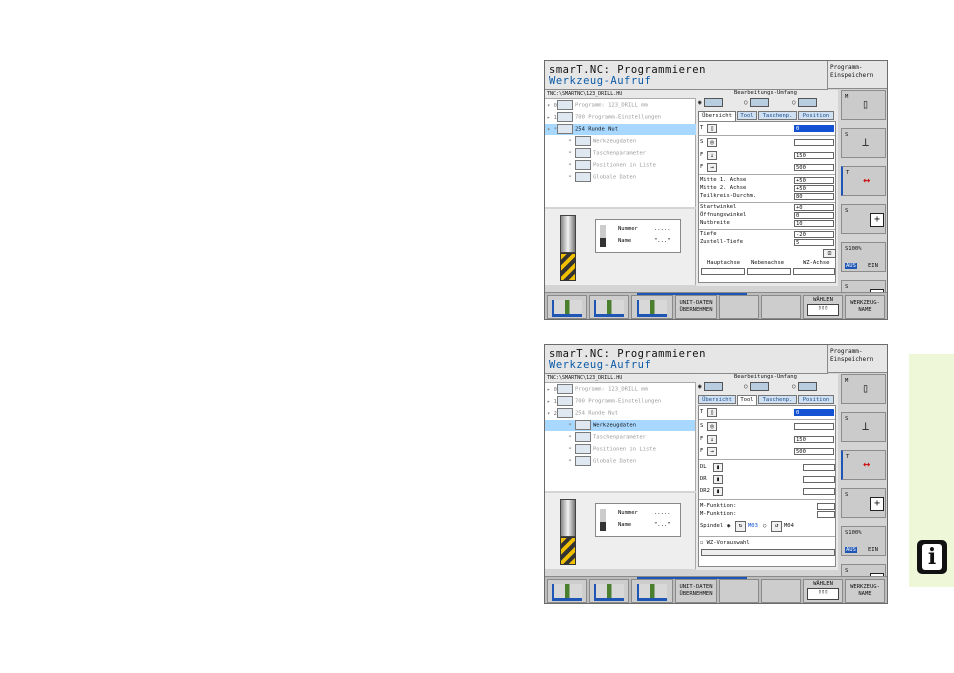 This screenshot has width=954, height=673. I want to click on dr2-field, so click(819, 491).